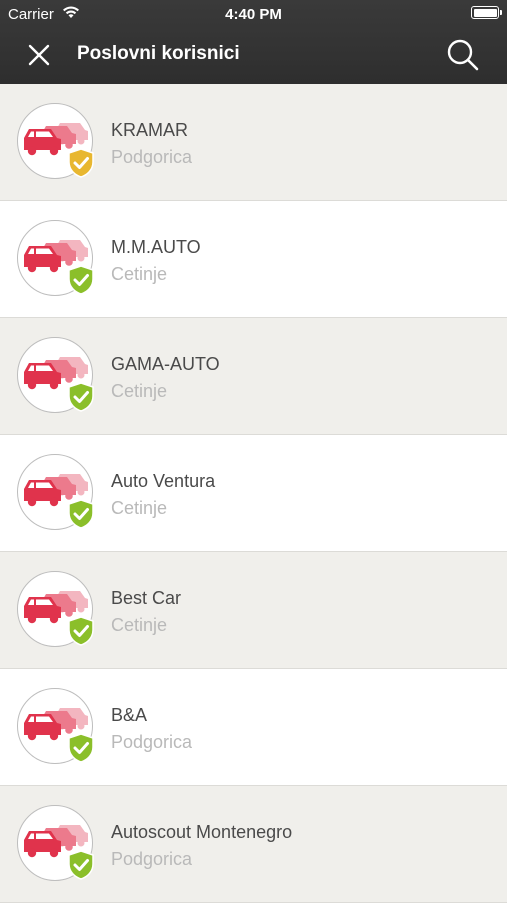 The image size is (507, 903). I want to click on close-icon, so click(39, 55).